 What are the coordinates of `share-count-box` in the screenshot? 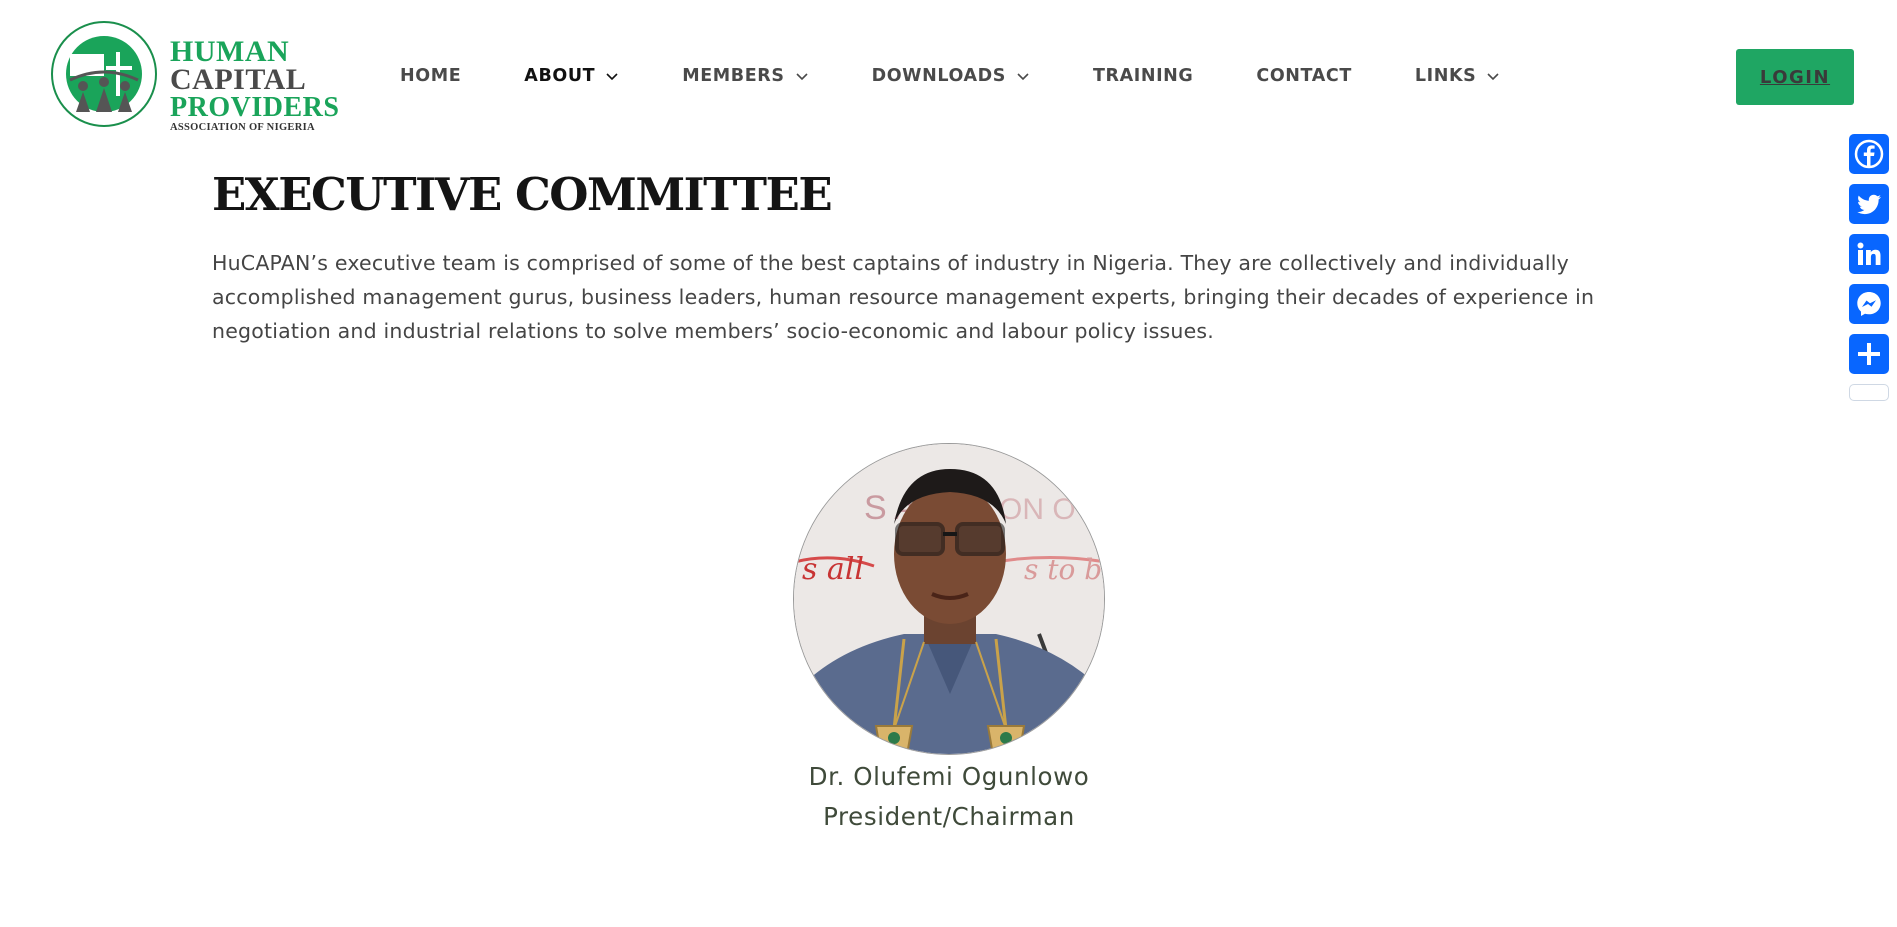 It's located at (1869, 392).